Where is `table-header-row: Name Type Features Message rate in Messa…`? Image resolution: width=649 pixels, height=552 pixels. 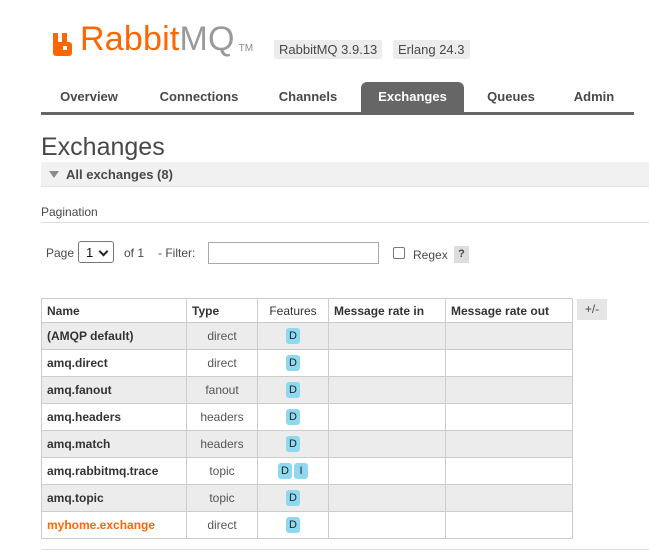 table-header-row: Name Type Features Message rate in Messa… is located at coordinates (307, 310).